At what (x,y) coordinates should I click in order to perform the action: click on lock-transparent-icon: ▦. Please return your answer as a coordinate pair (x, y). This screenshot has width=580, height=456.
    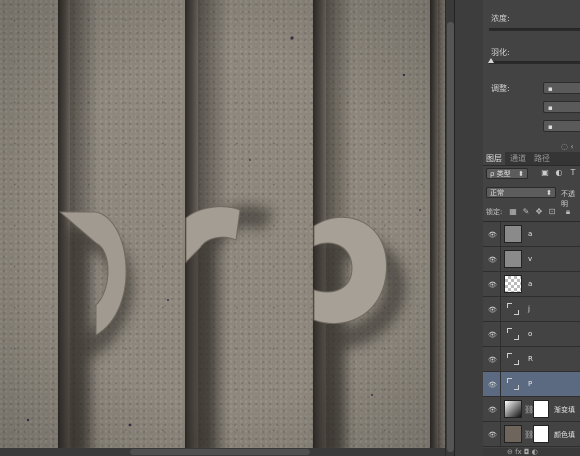
    Looking at the image, I should click on (513, 211).